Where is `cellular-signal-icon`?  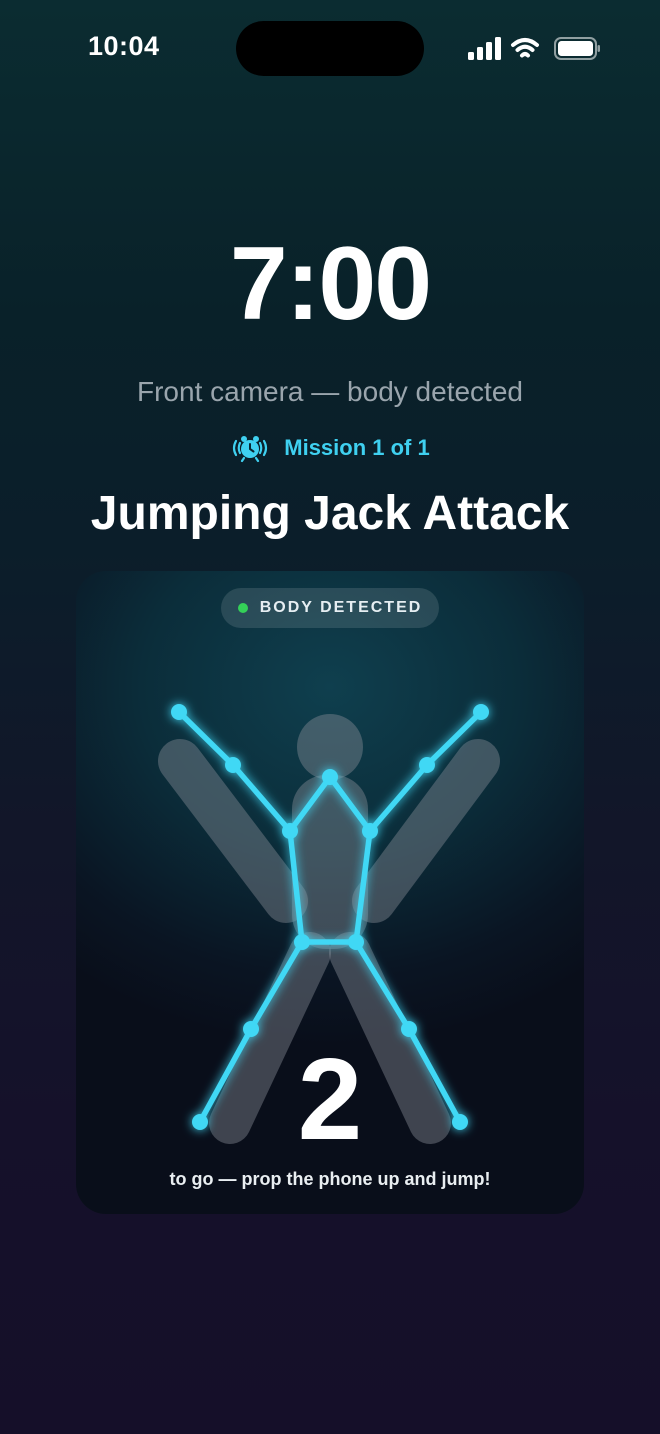 cellular-signal-icon is located at coordinates (484, 48).